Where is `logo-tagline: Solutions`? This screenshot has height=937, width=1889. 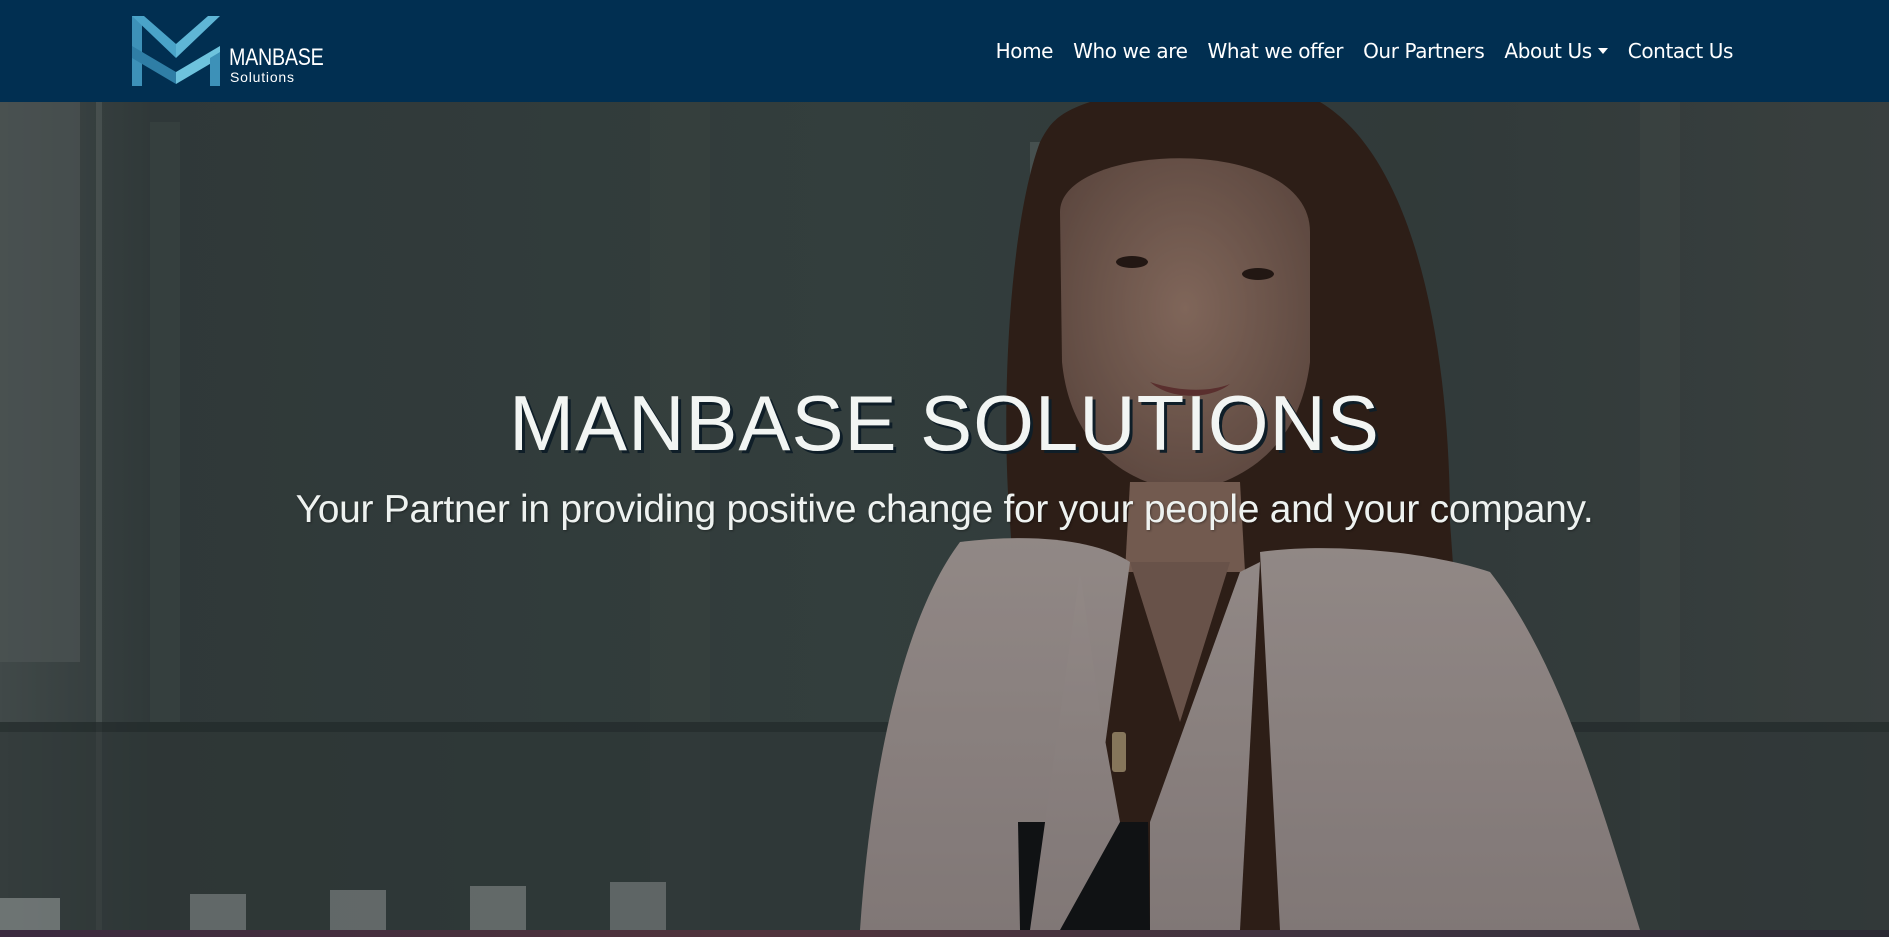
logo-tagline: Solutions is located at coordinates (262, 77).